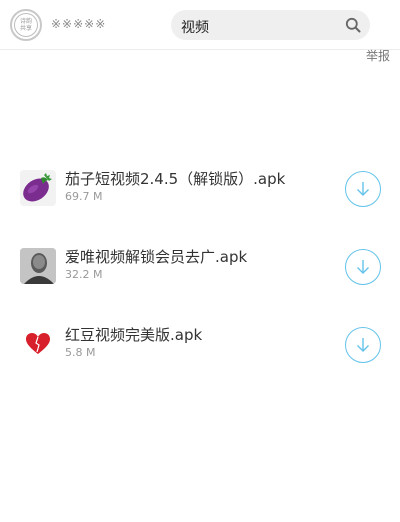 The height and width of the screenshot is (522, 400). I want to click on username: ※※※※※, so click(79, 24).